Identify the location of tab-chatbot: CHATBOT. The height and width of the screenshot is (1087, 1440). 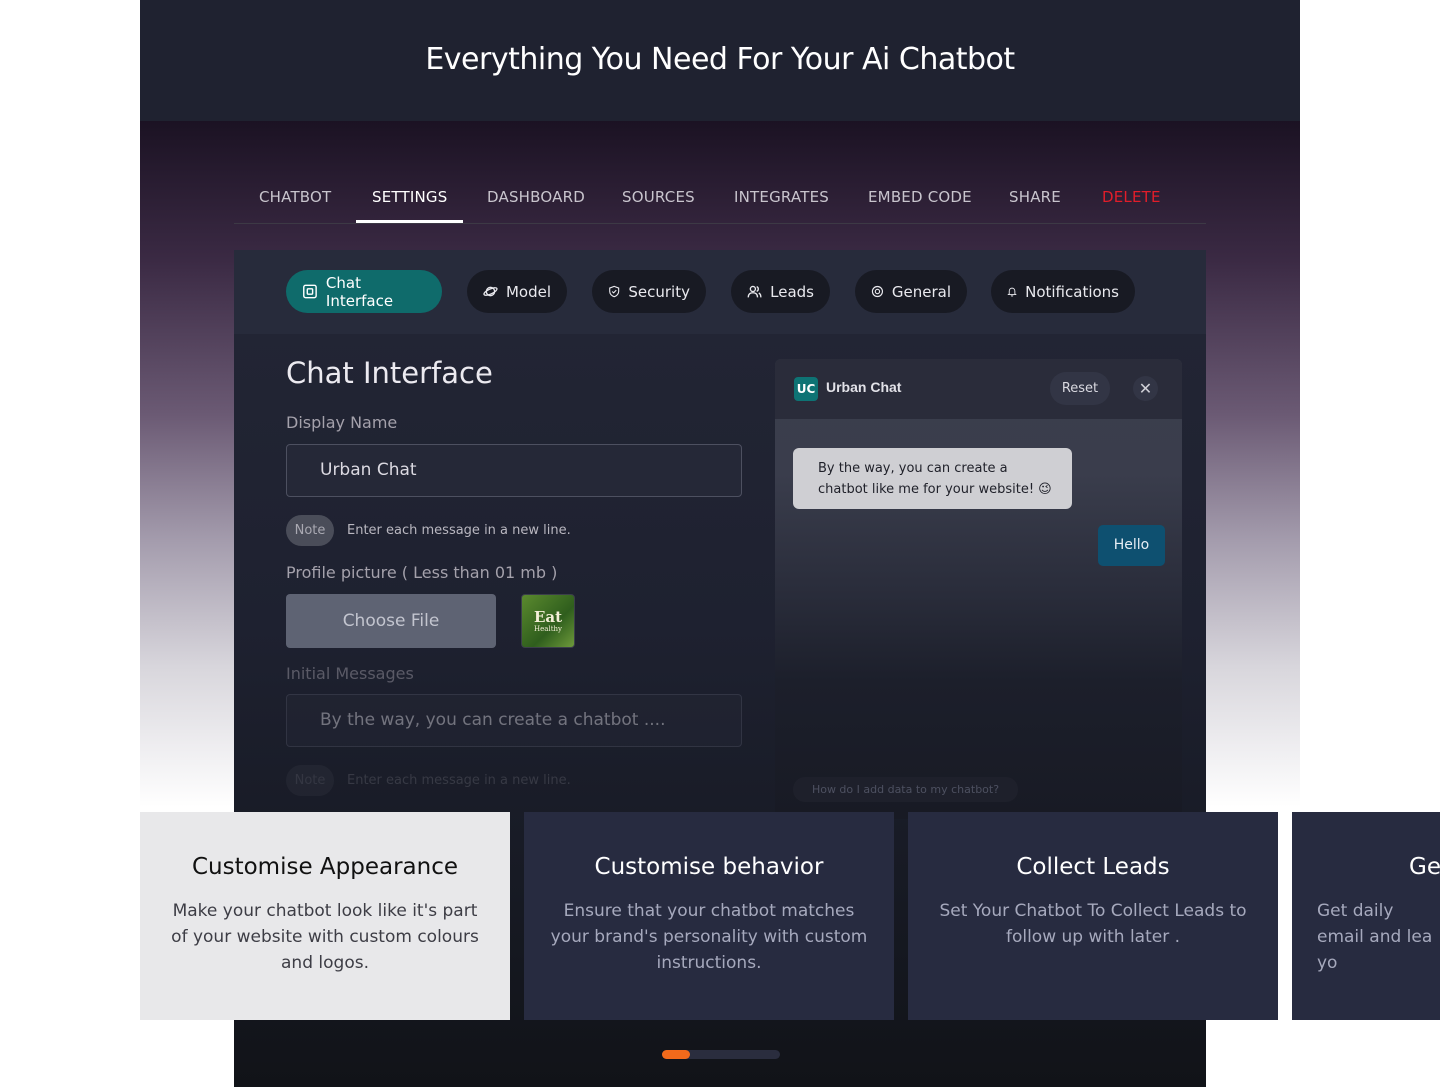
(295, 197).